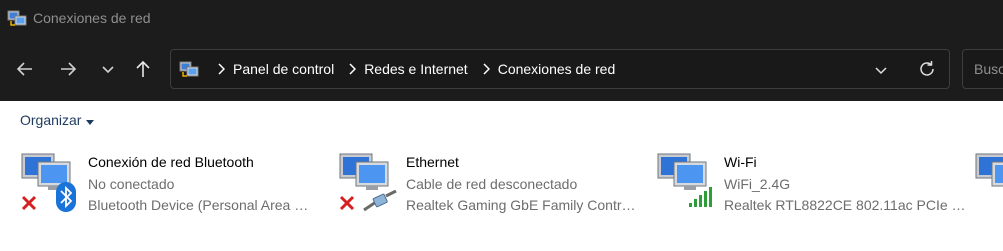  What do you see at coordinates (189, 71) in the screenshot?
I see `network-connections-location-icon` at bounding box center [189, 71].